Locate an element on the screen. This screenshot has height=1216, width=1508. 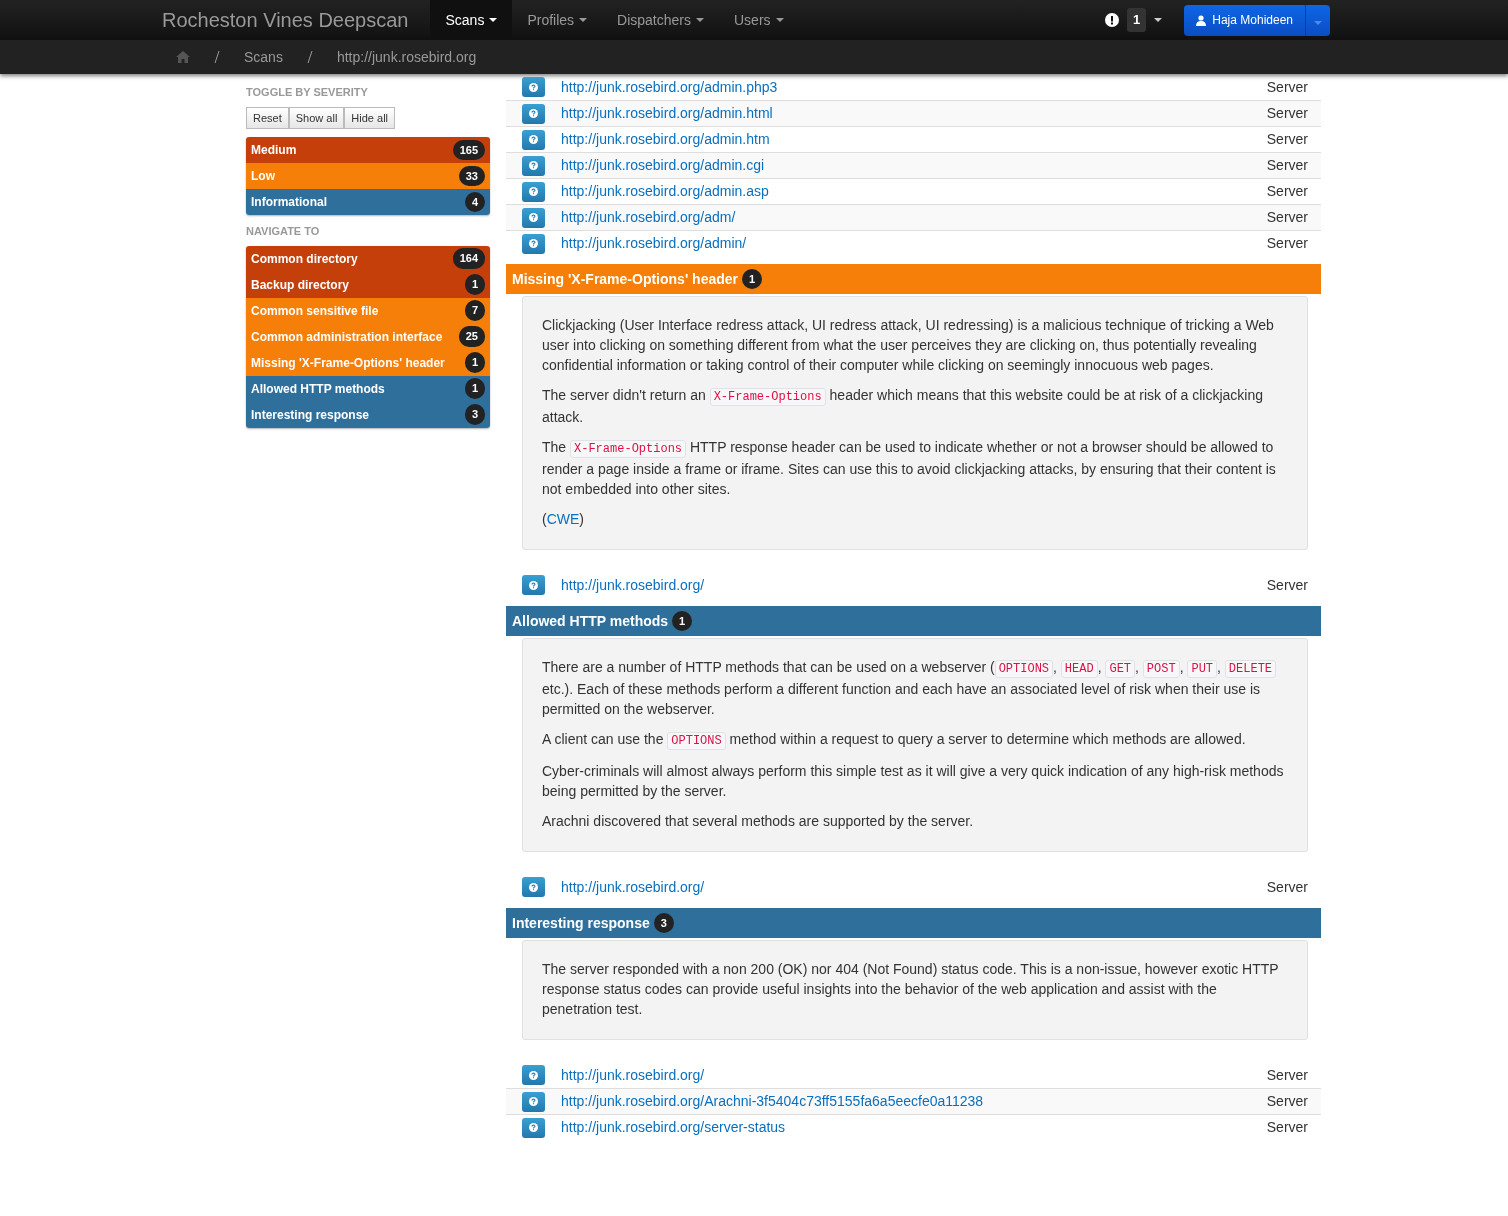
breadcrumb-link: Scans is located at coordinates (263, 57).